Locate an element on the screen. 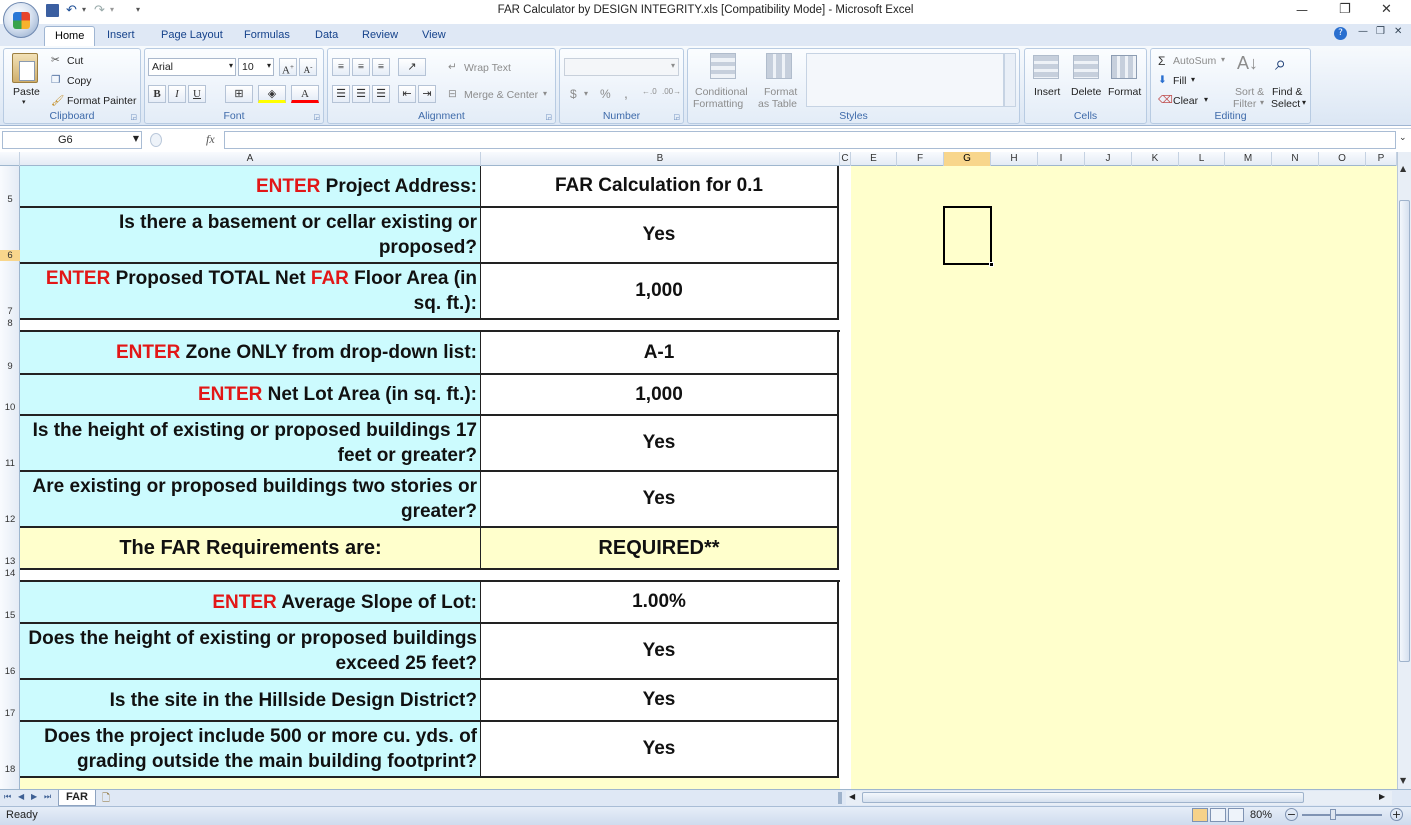 The height and width of the screenshot is (825, 1411). delete-cells-button: Delete is located at coordinates (1086, 92).